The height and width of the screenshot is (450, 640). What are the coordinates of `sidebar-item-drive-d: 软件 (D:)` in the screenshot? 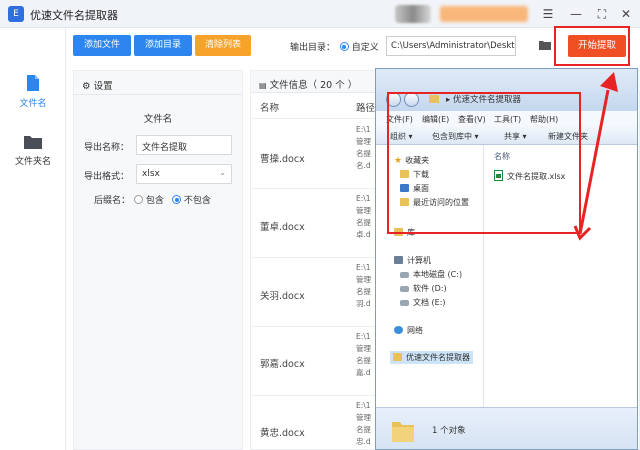 It's located at (423, 288).